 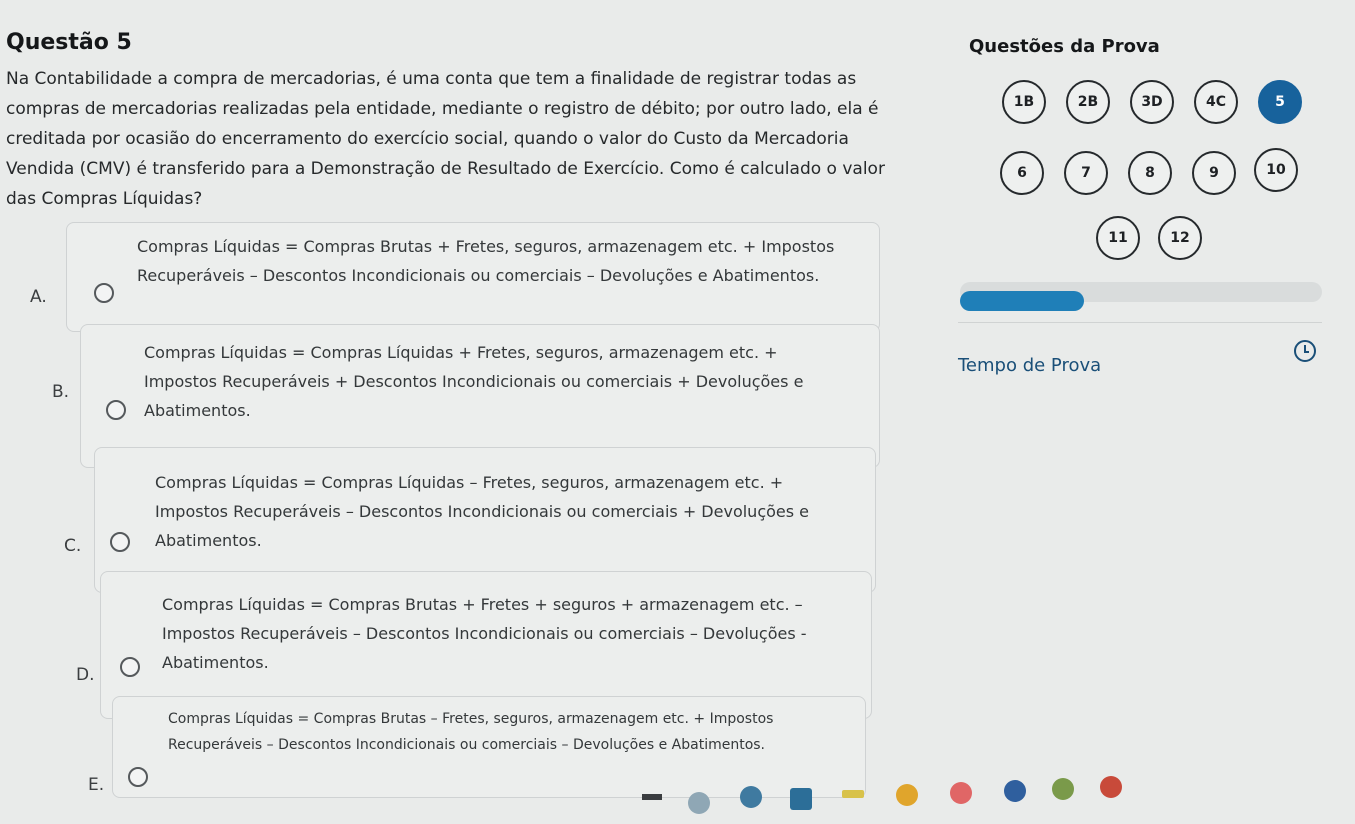 I want to click on chrome-icon, so click(x=699, y=803).